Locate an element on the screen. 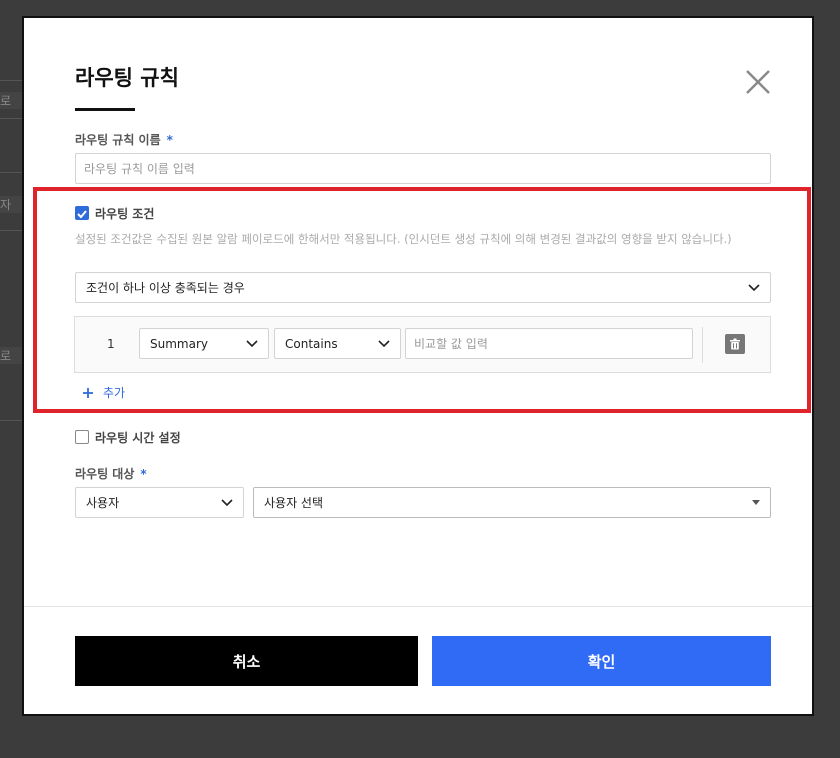 The image size is (840, 758). plus-icon is located at coordinates (88, 392).